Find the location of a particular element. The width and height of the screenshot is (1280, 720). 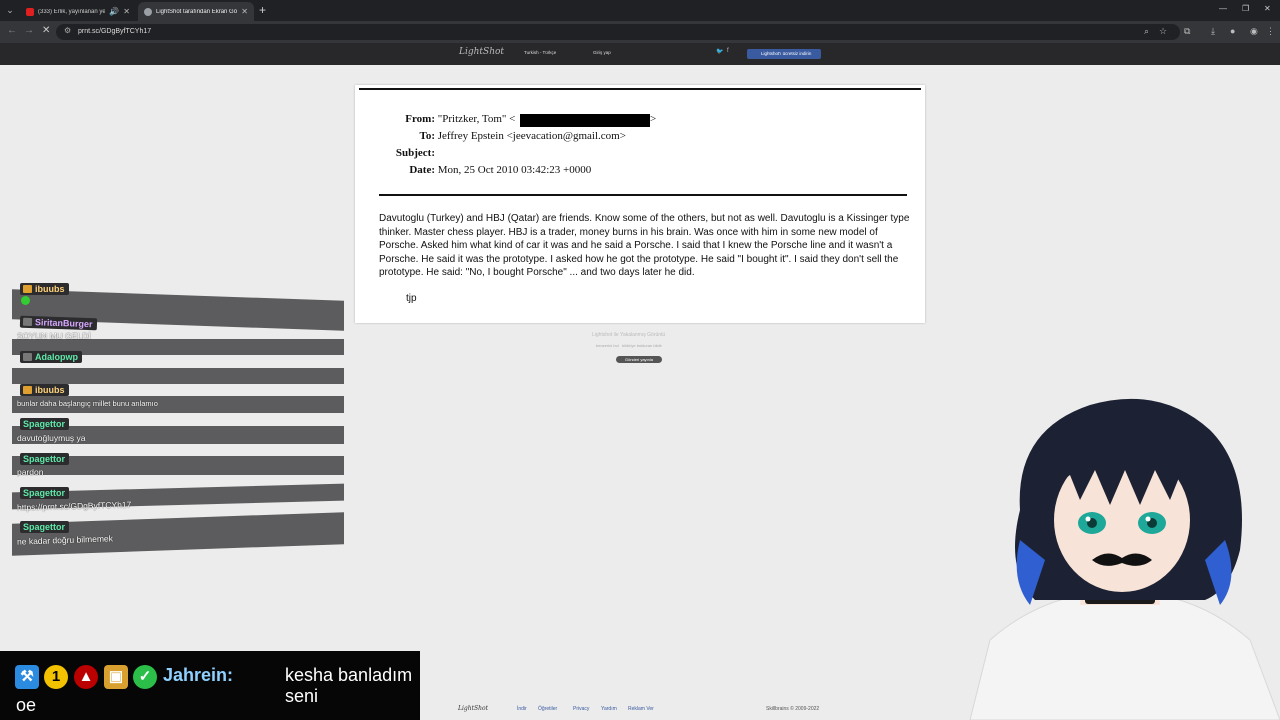

caption-links: benzerini bul bildiriye bulduran bildir is located at coordinates (629, 345).